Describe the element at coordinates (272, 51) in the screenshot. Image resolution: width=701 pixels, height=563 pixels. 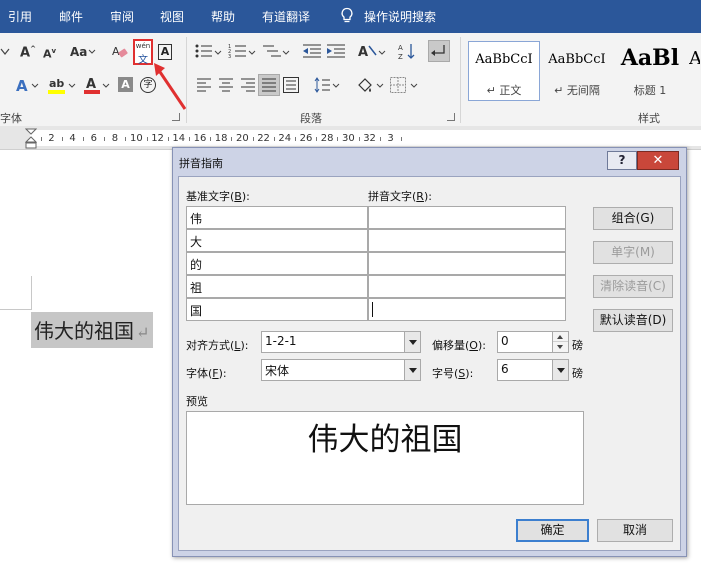
I see `multilevel-list-icon` at that location.